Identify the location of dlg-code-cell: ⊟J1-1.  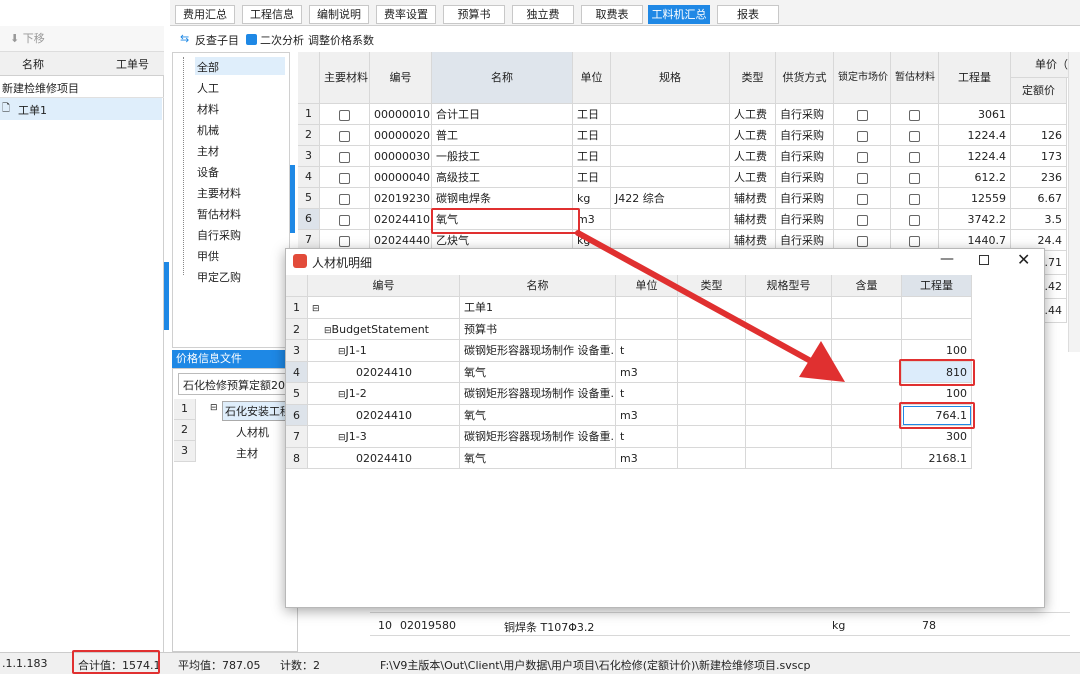
(384, 351).